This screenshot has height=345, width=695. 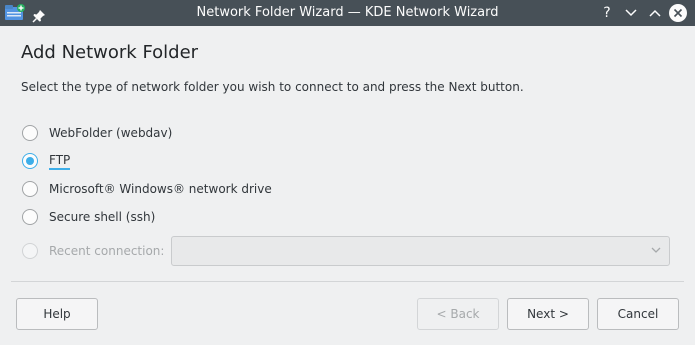 I want to click on close-button, so click(x=678, y=13).